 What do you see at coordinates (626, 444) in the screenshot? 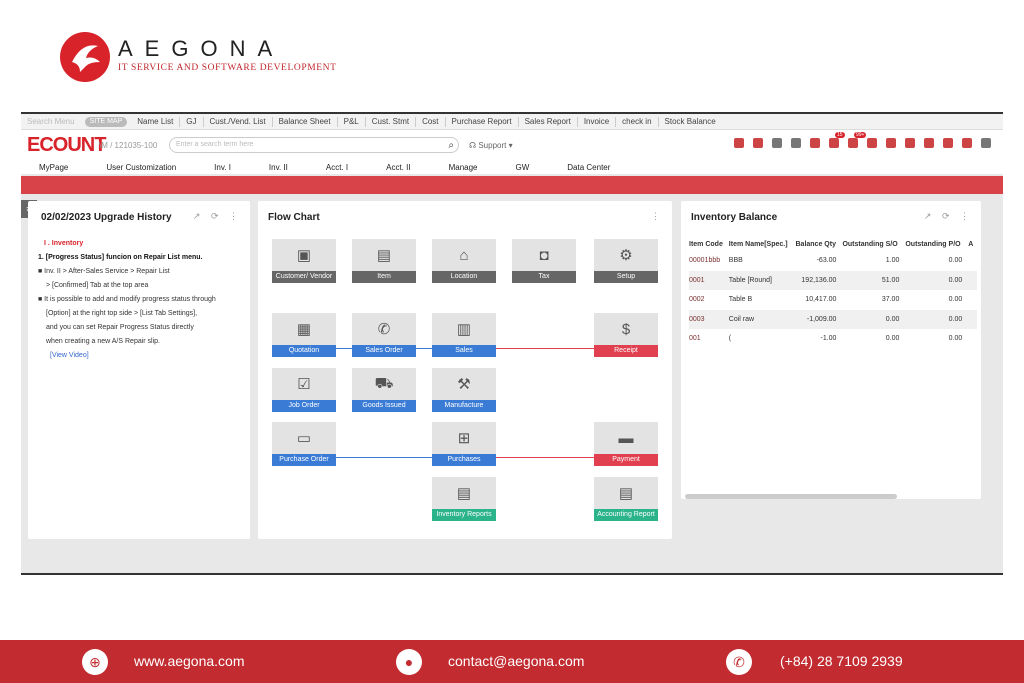
I see `flow-node-payment: ▬ Payment` at bounding box center [626, 444].